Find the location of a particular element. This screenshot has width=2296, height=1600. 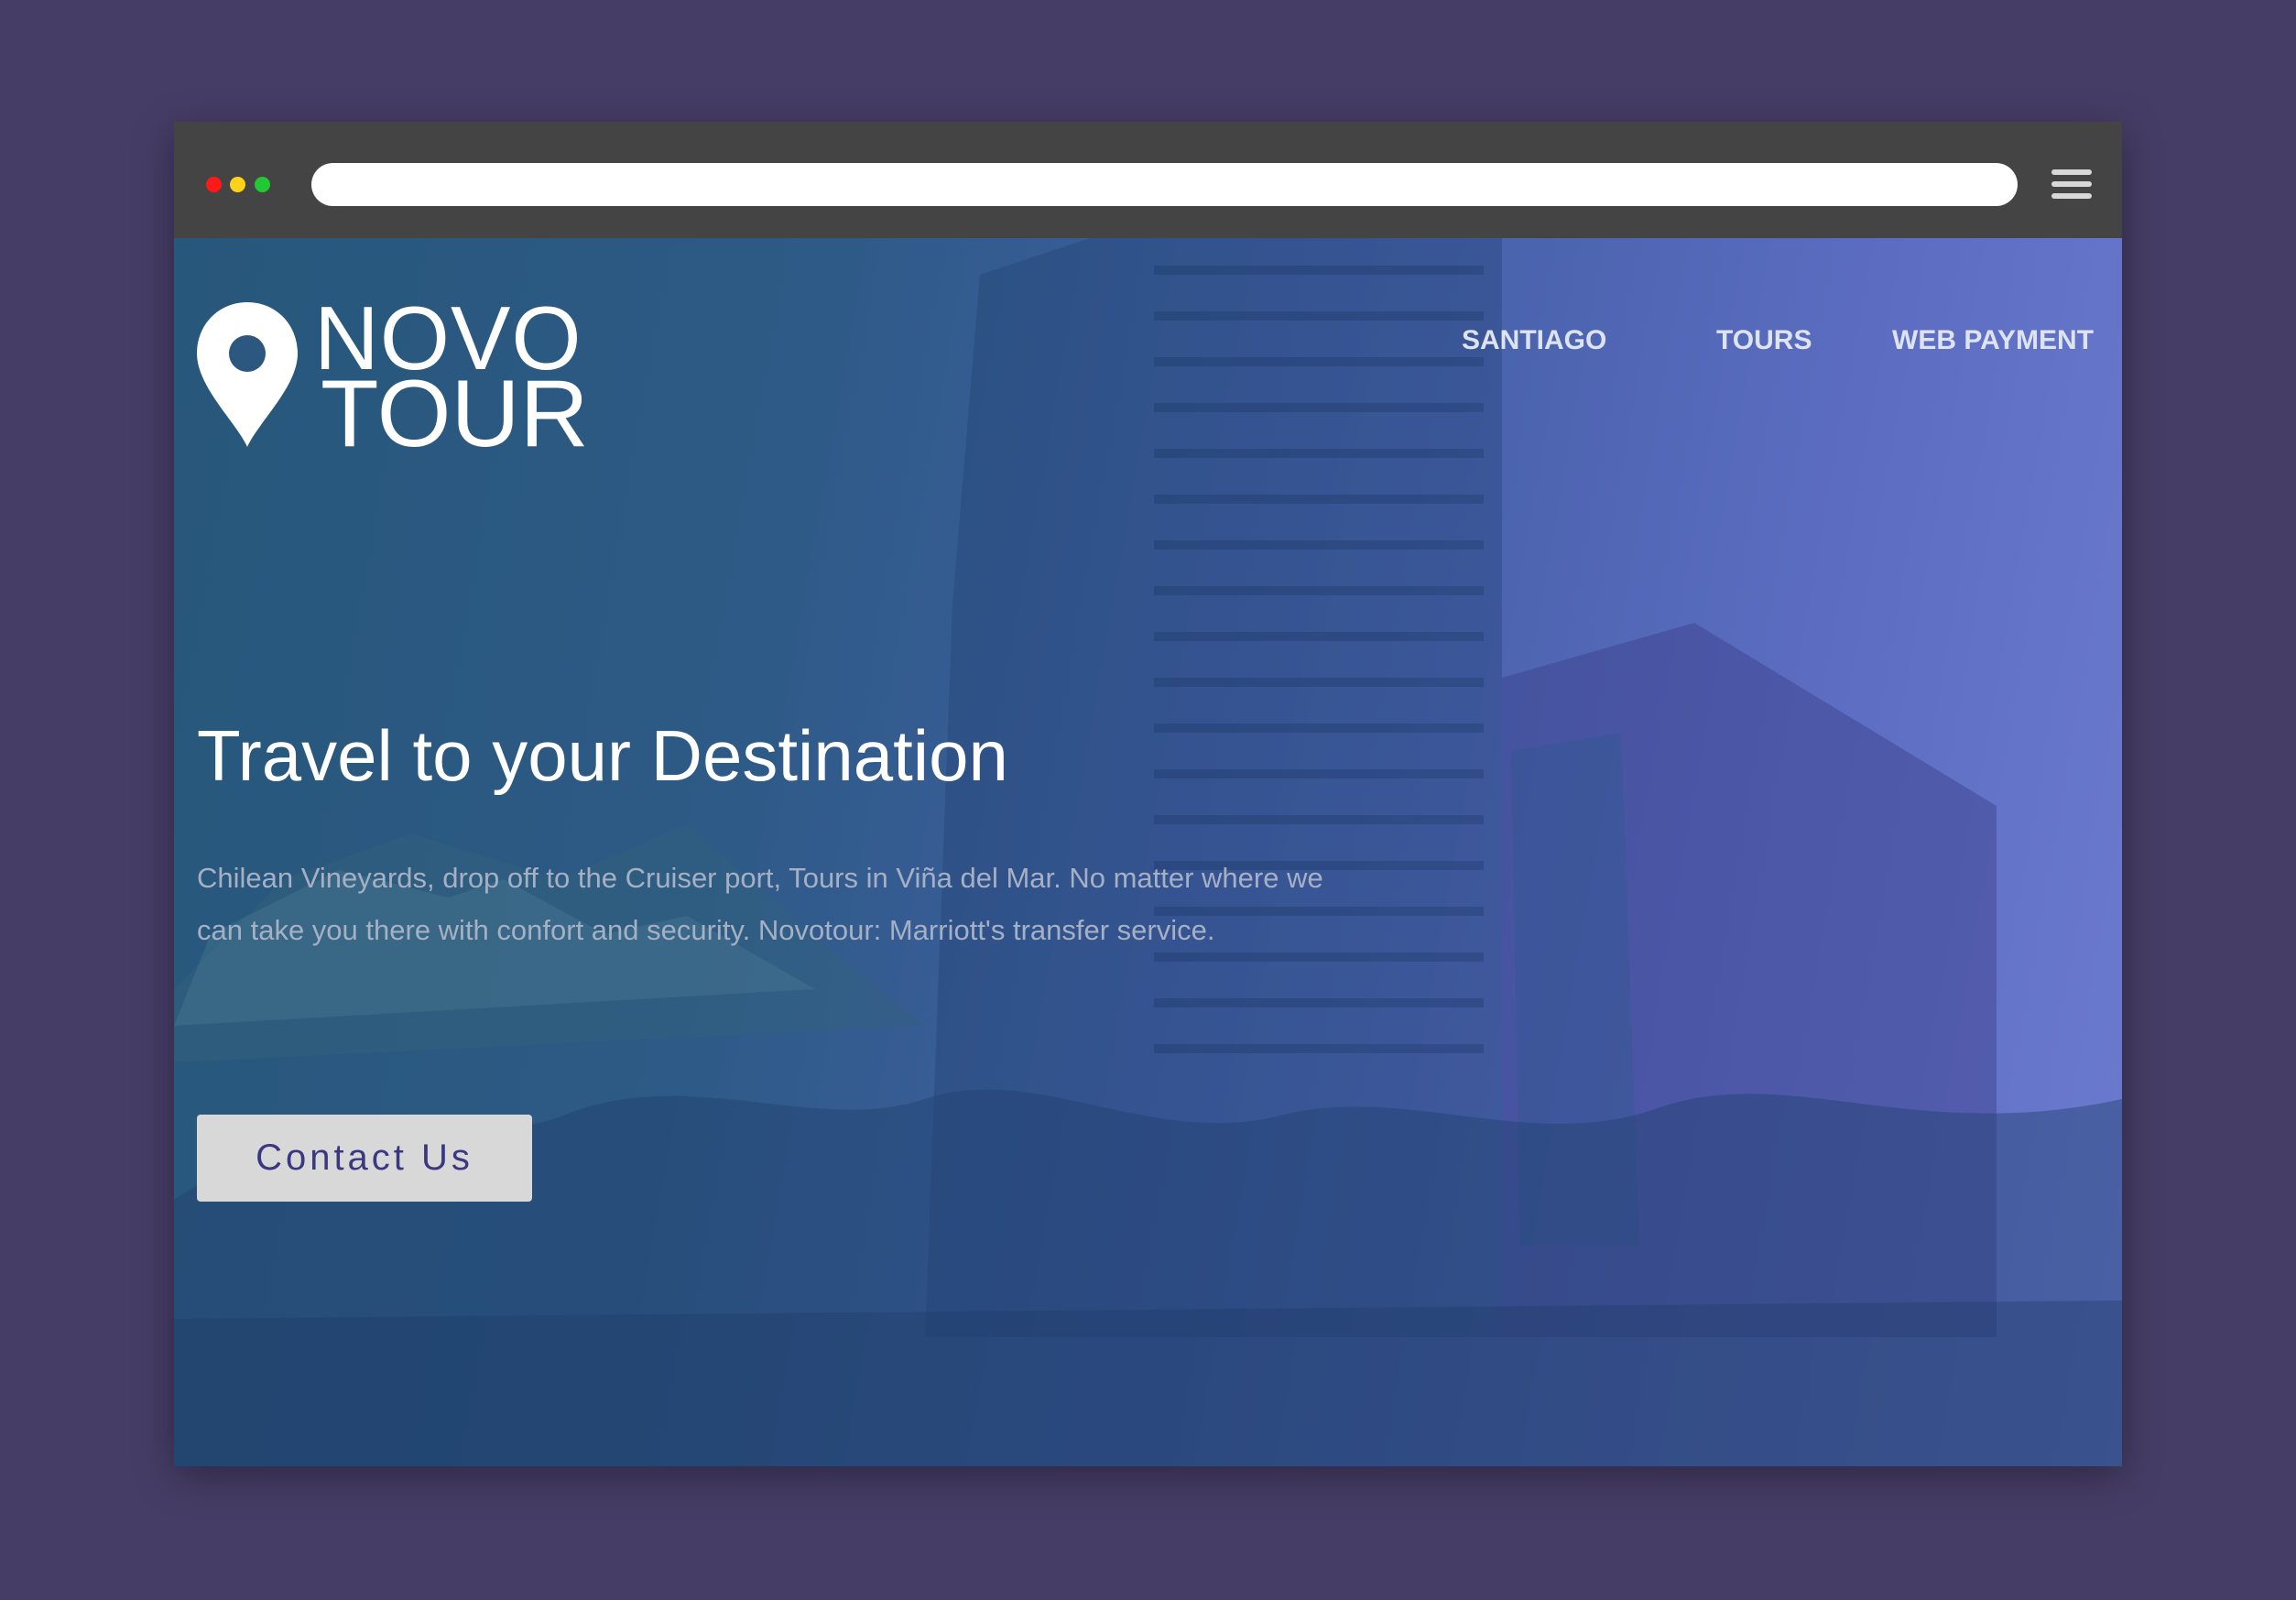

nav-link-tours: TOURS is located at coordinates (1764, 340).